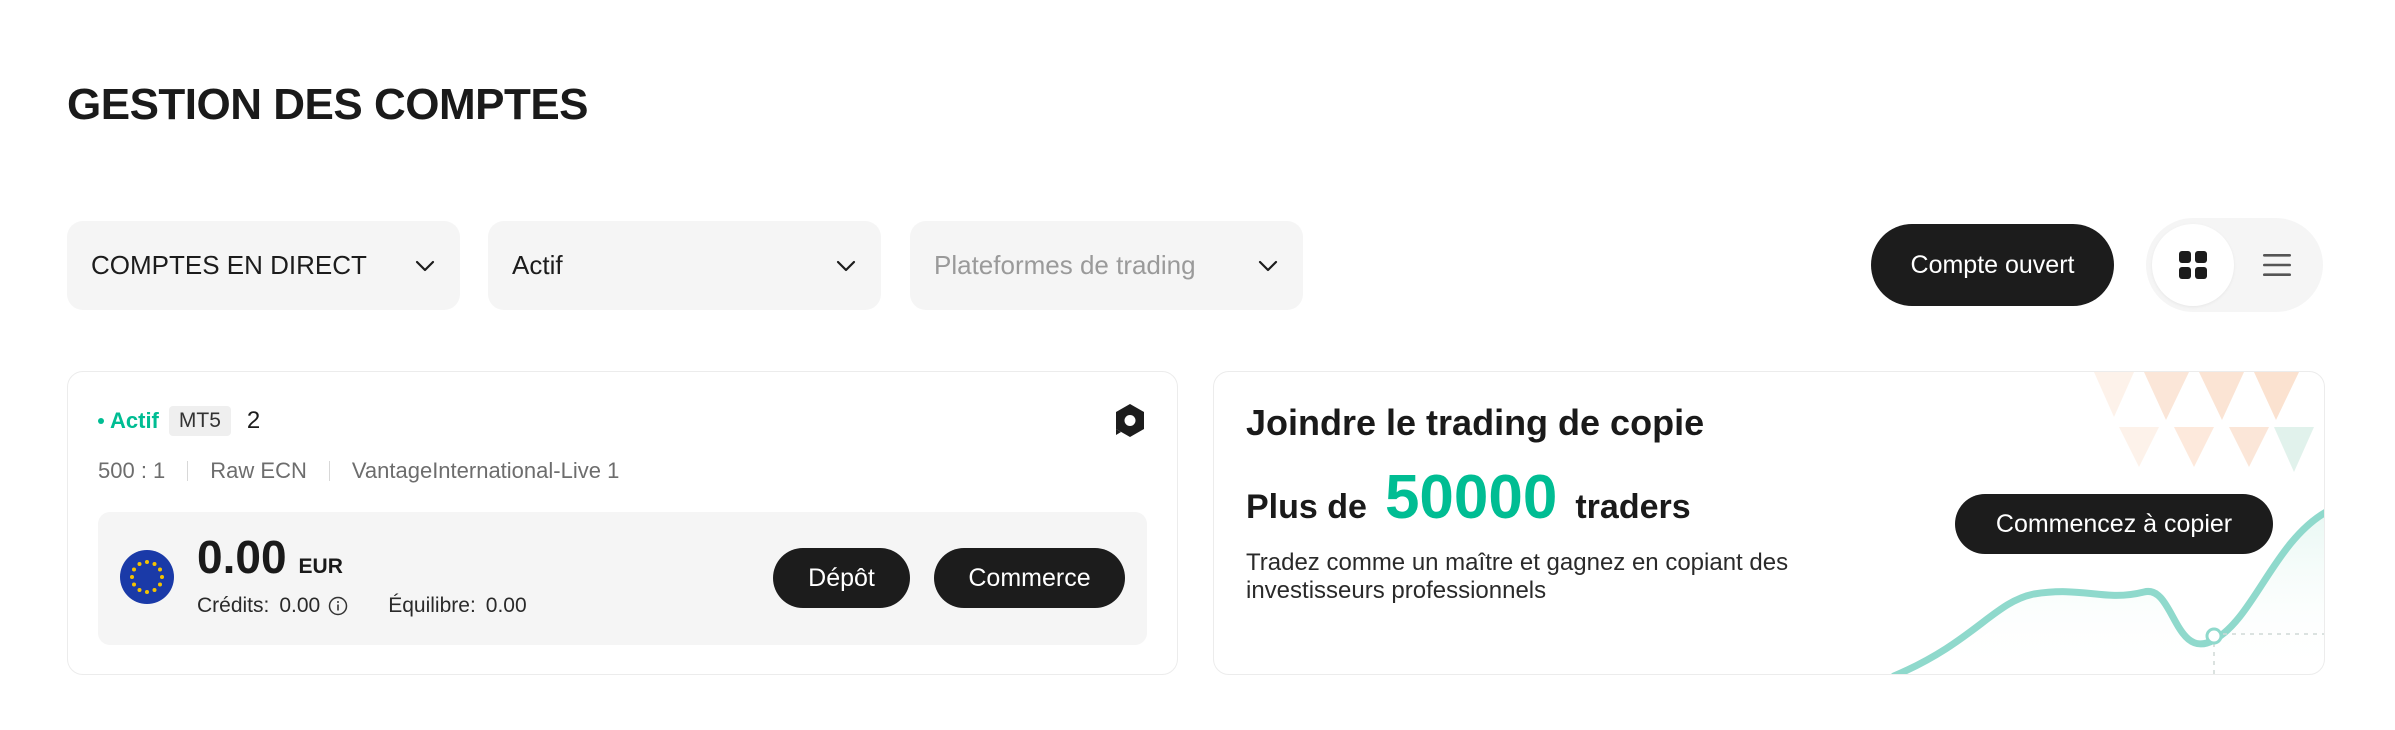  Describe the element at coordinates (338, 606) in the screenshot. I see `info-icon` at that location.